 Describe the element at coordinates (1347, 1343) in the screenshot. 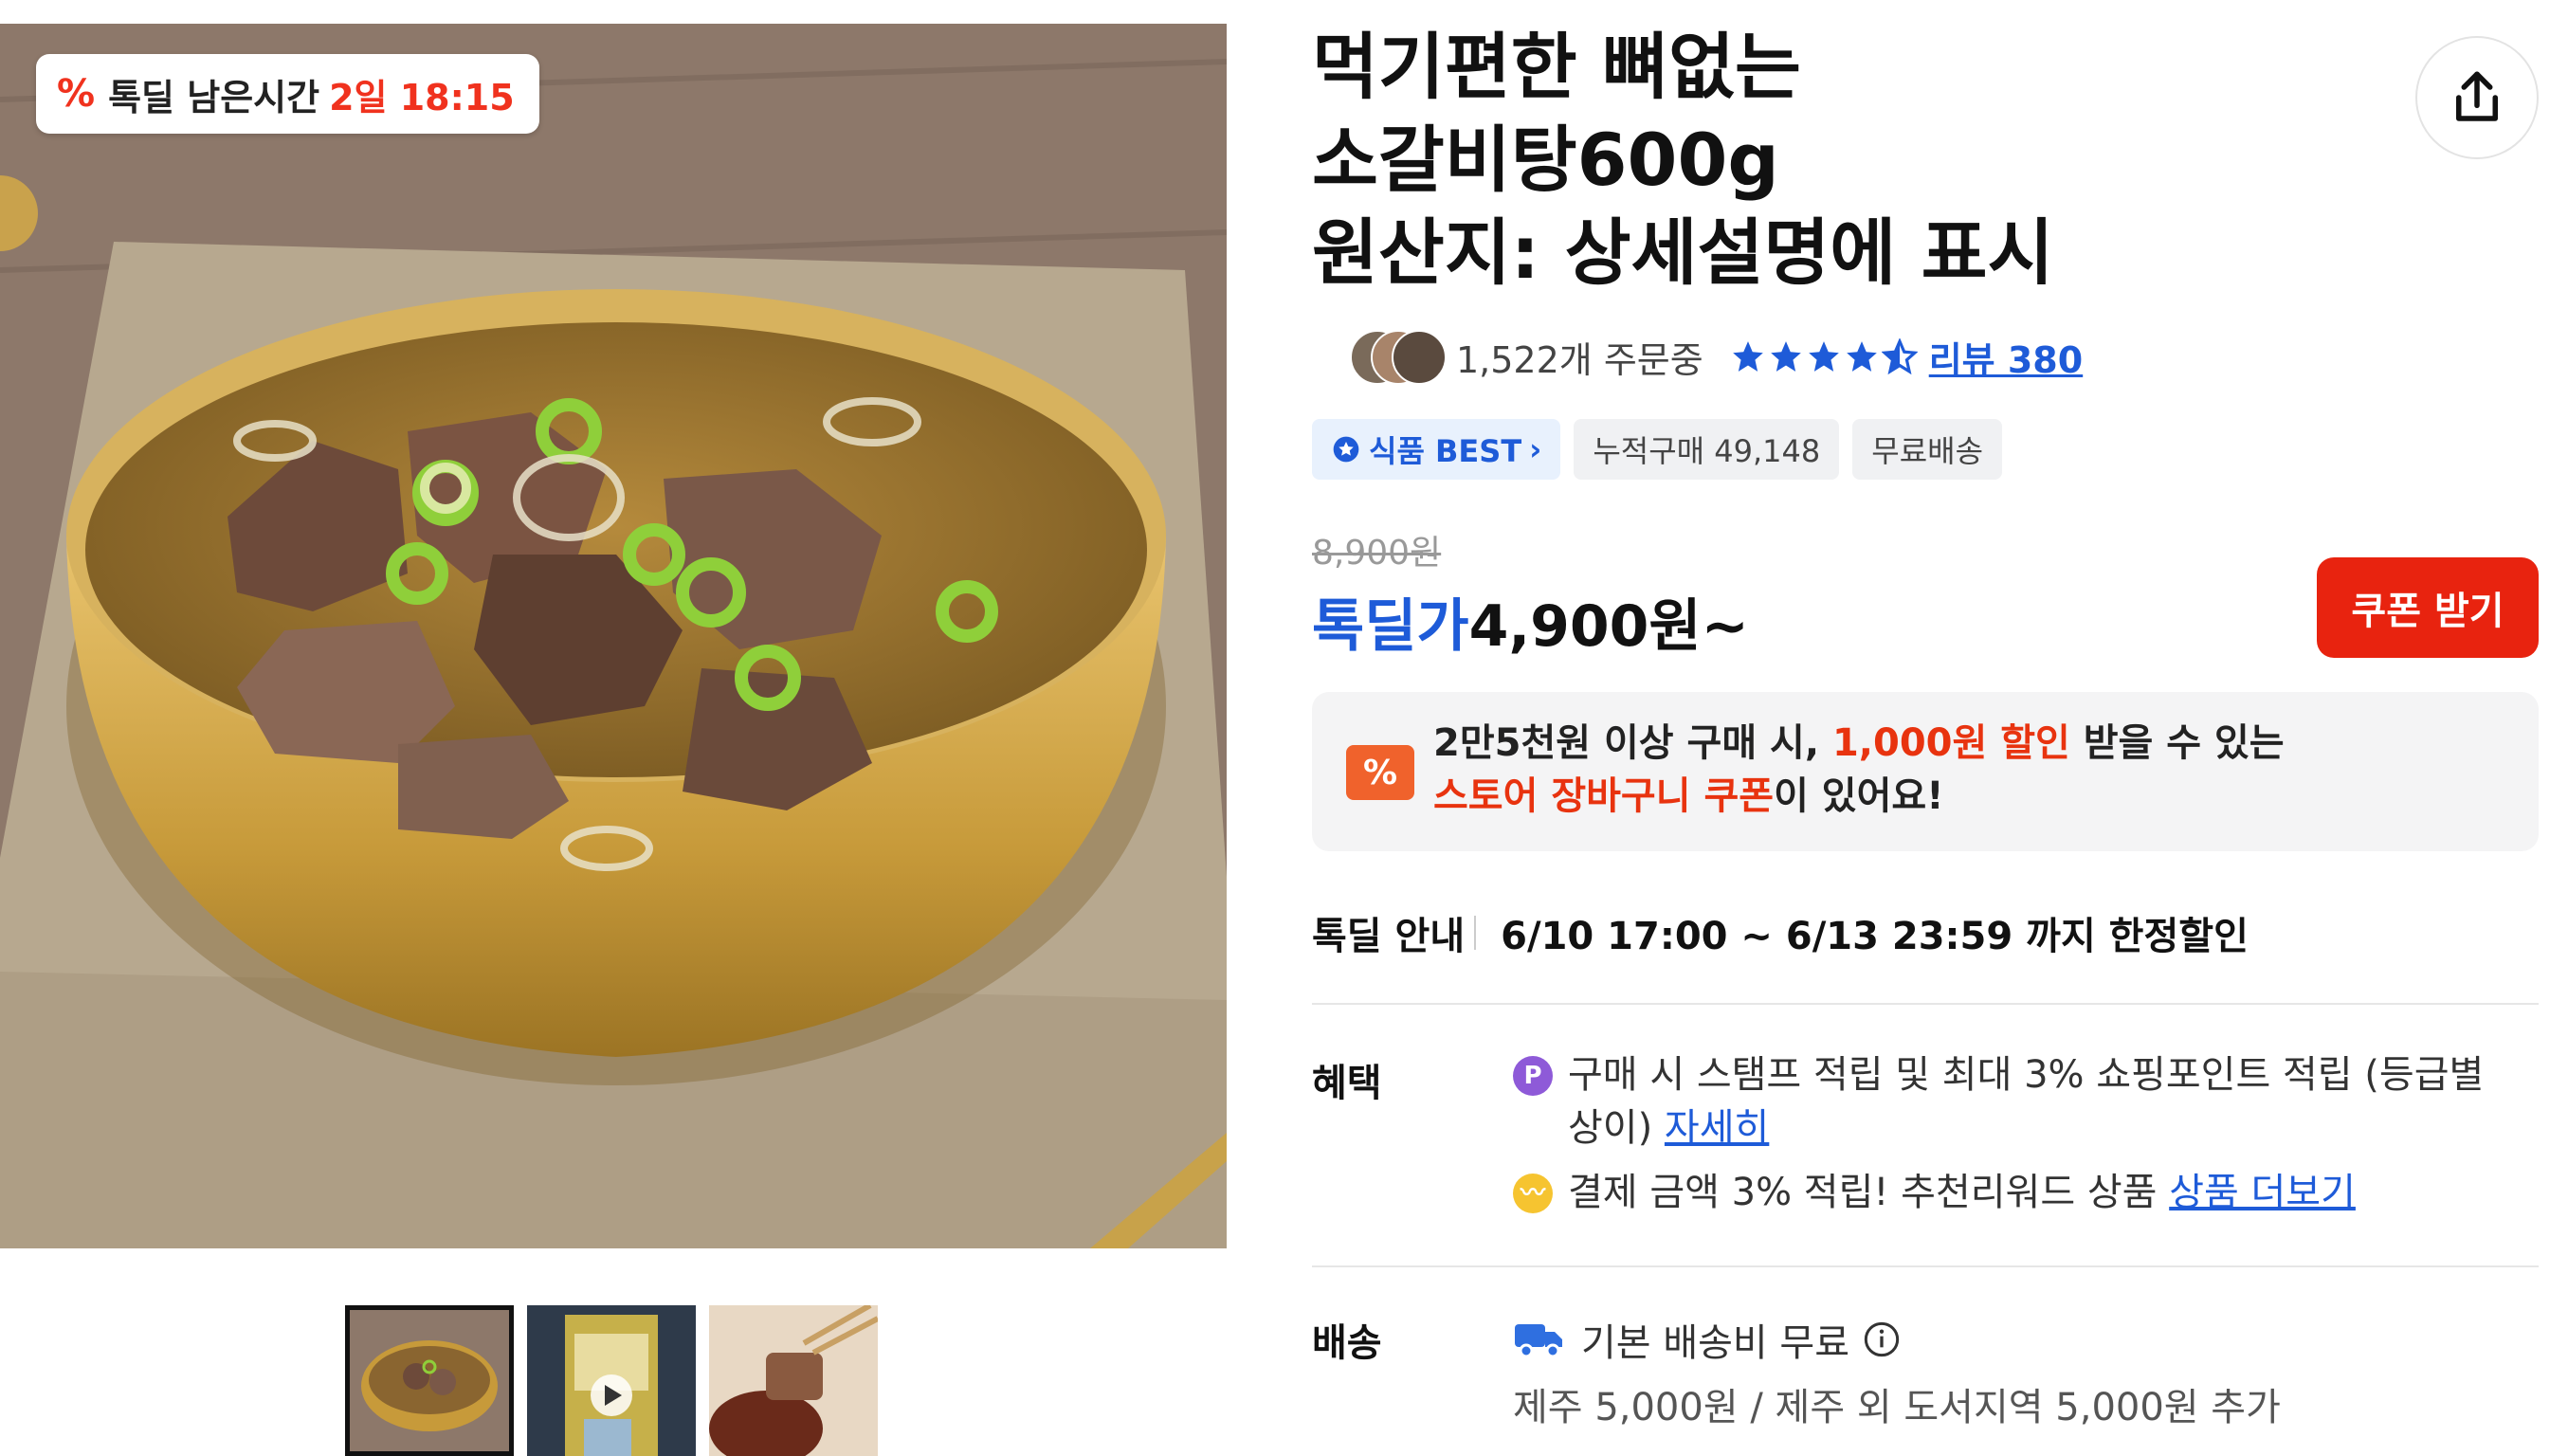

I see `shipping-label: 배송` at that location.